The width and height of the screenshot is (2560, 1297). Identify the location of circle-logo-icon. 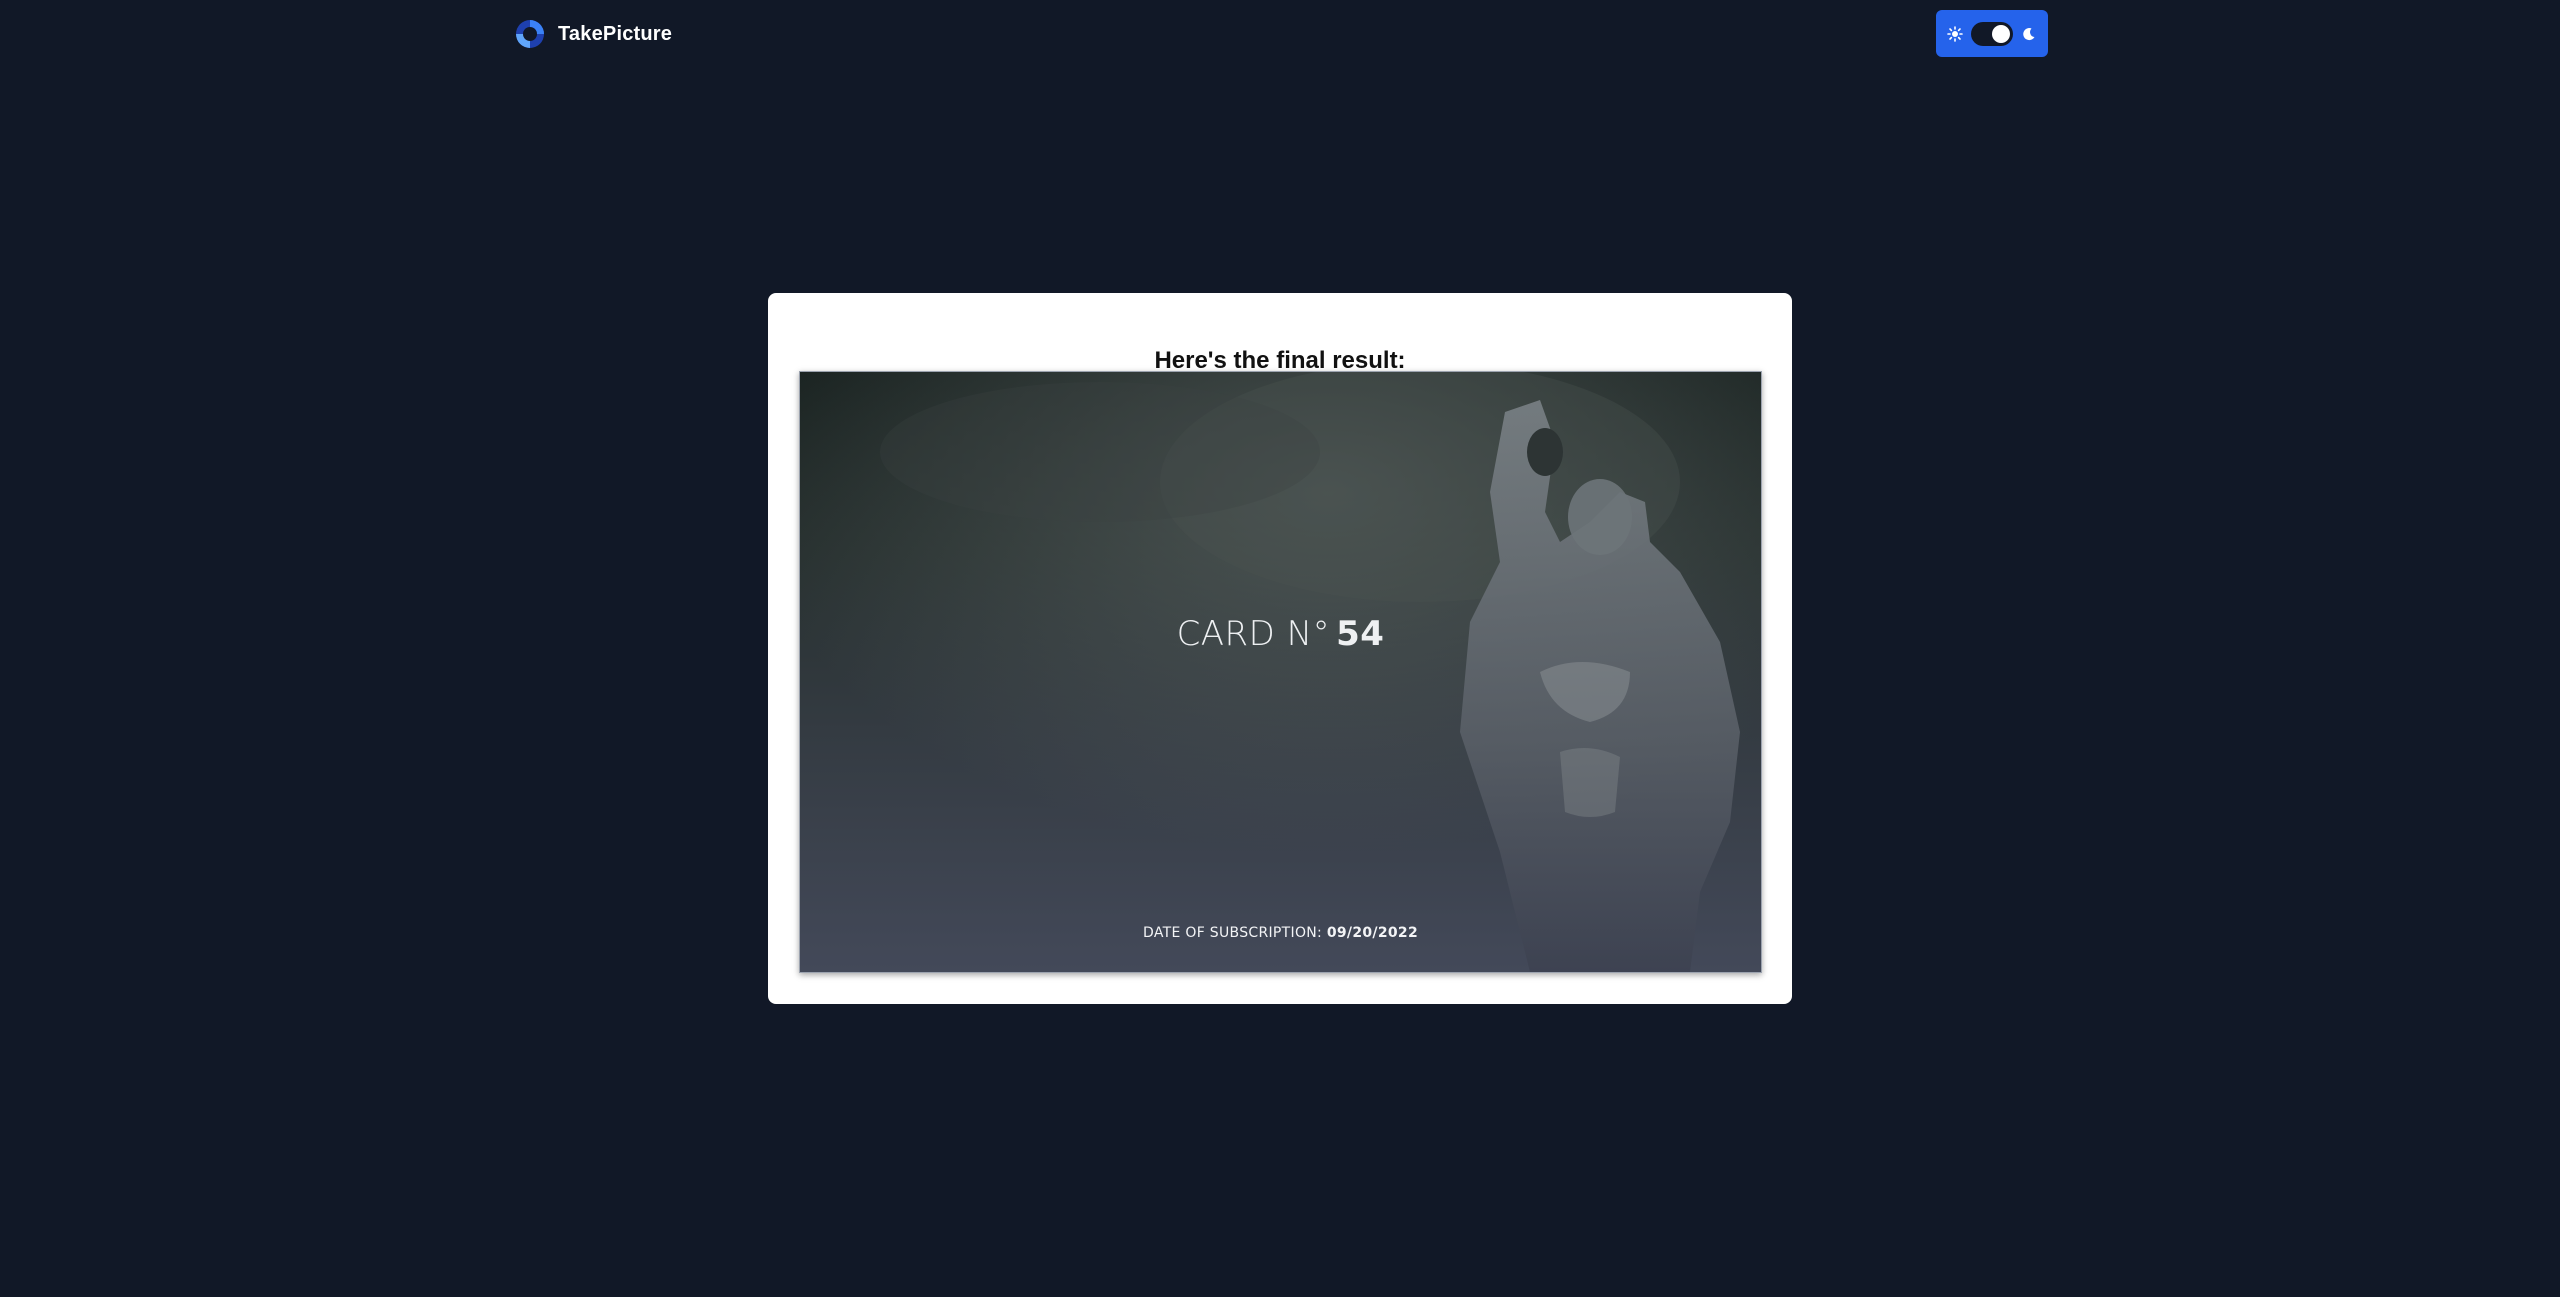
(530, 34).